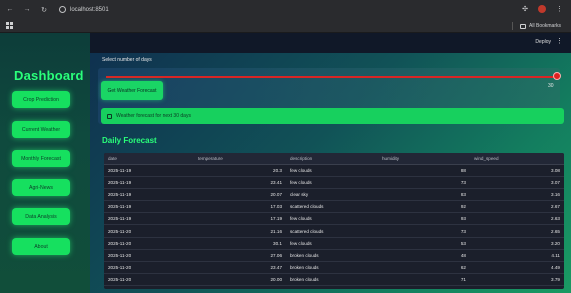  Describe the element at coordinates (41, 158) in the screenshot. I see `sidebar-item-monthly-forecast: Monthly Forecast` at that location.